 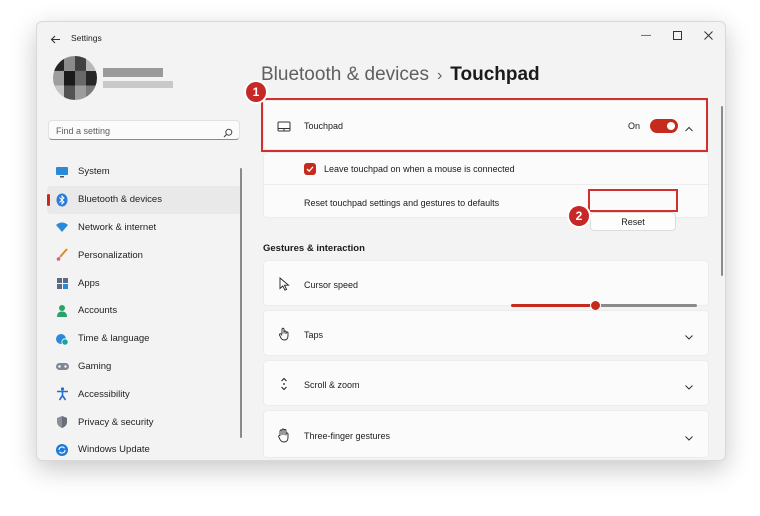 I want to click on accessibility-icon, so click(x=62, y=394).